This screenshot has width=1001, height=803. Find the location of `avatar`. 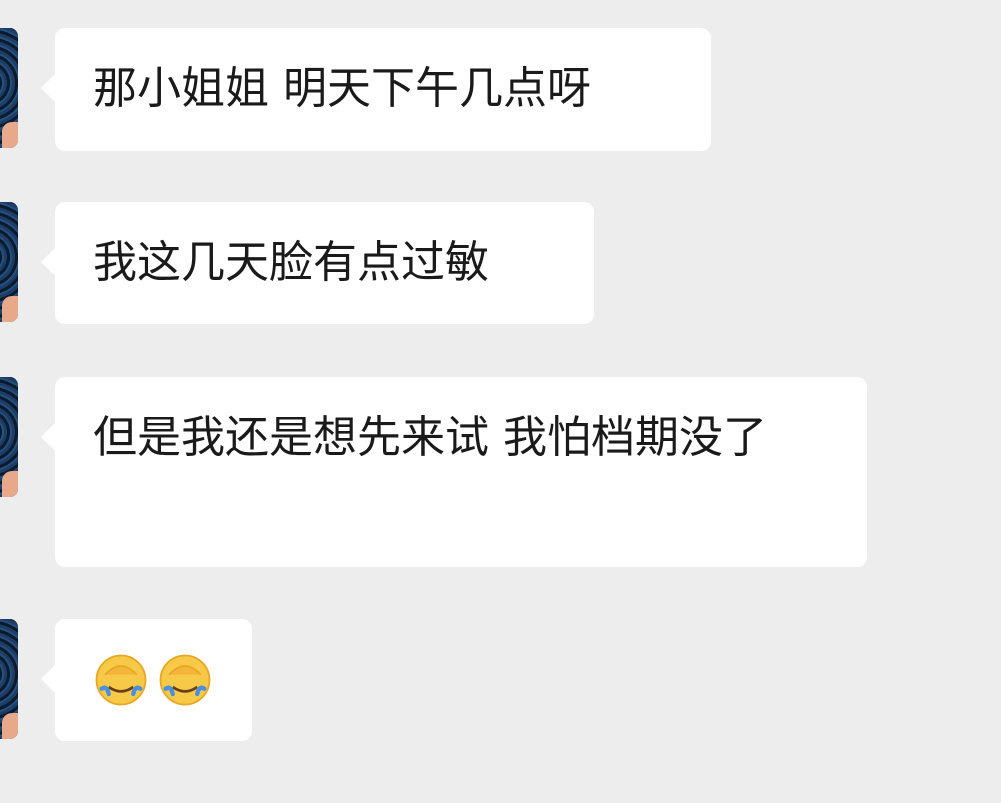

avatar is located at coordinates (9, 679).